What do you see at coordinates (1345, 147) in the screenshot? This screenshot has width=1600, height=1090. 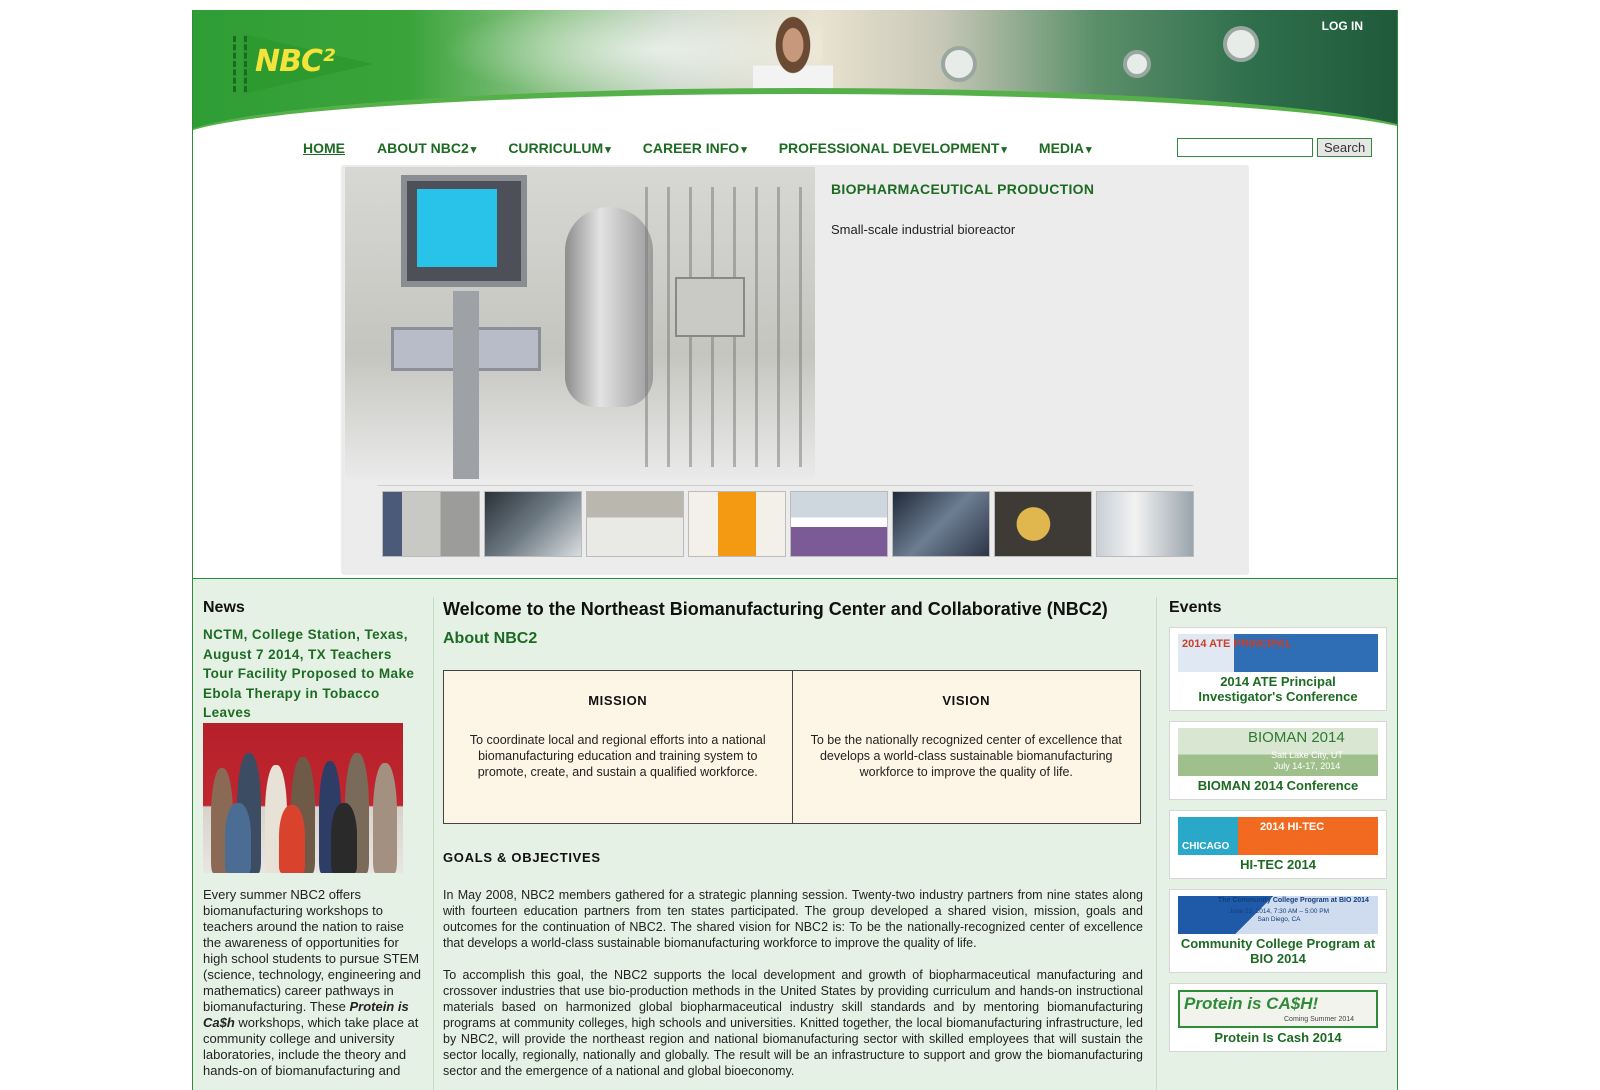 I see `search-button: Search` at bounding box center [1345, 147].